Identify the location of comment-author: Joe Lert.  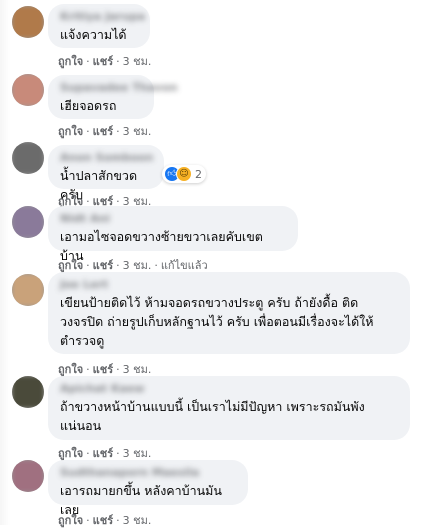
(229, 285).